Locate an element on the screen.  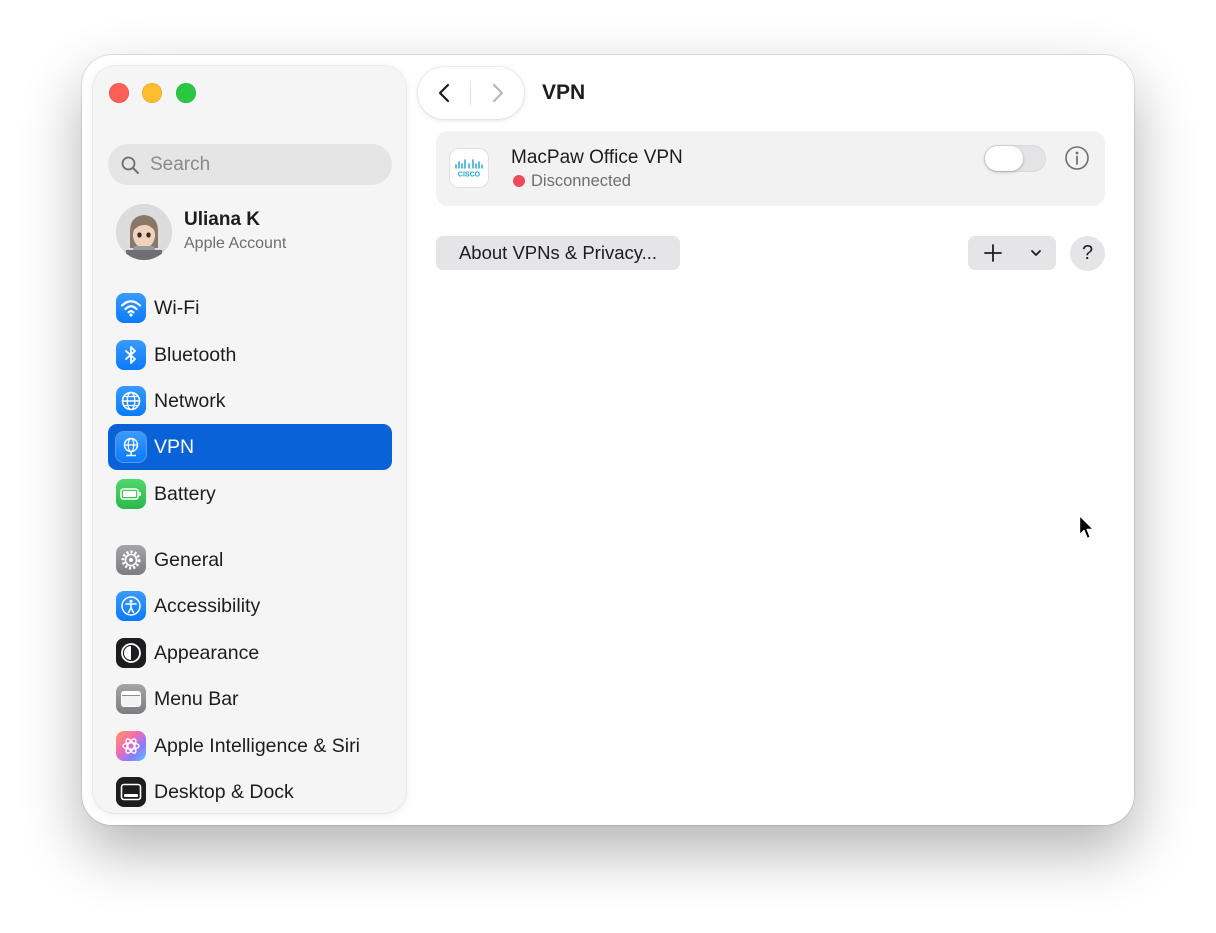
back-chevron-icon is located at coordinates (445, 93).